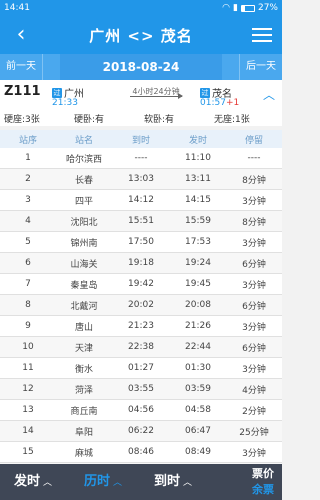 The image size is (320, 500). I want to click on battery-icon, so click(247, 8).